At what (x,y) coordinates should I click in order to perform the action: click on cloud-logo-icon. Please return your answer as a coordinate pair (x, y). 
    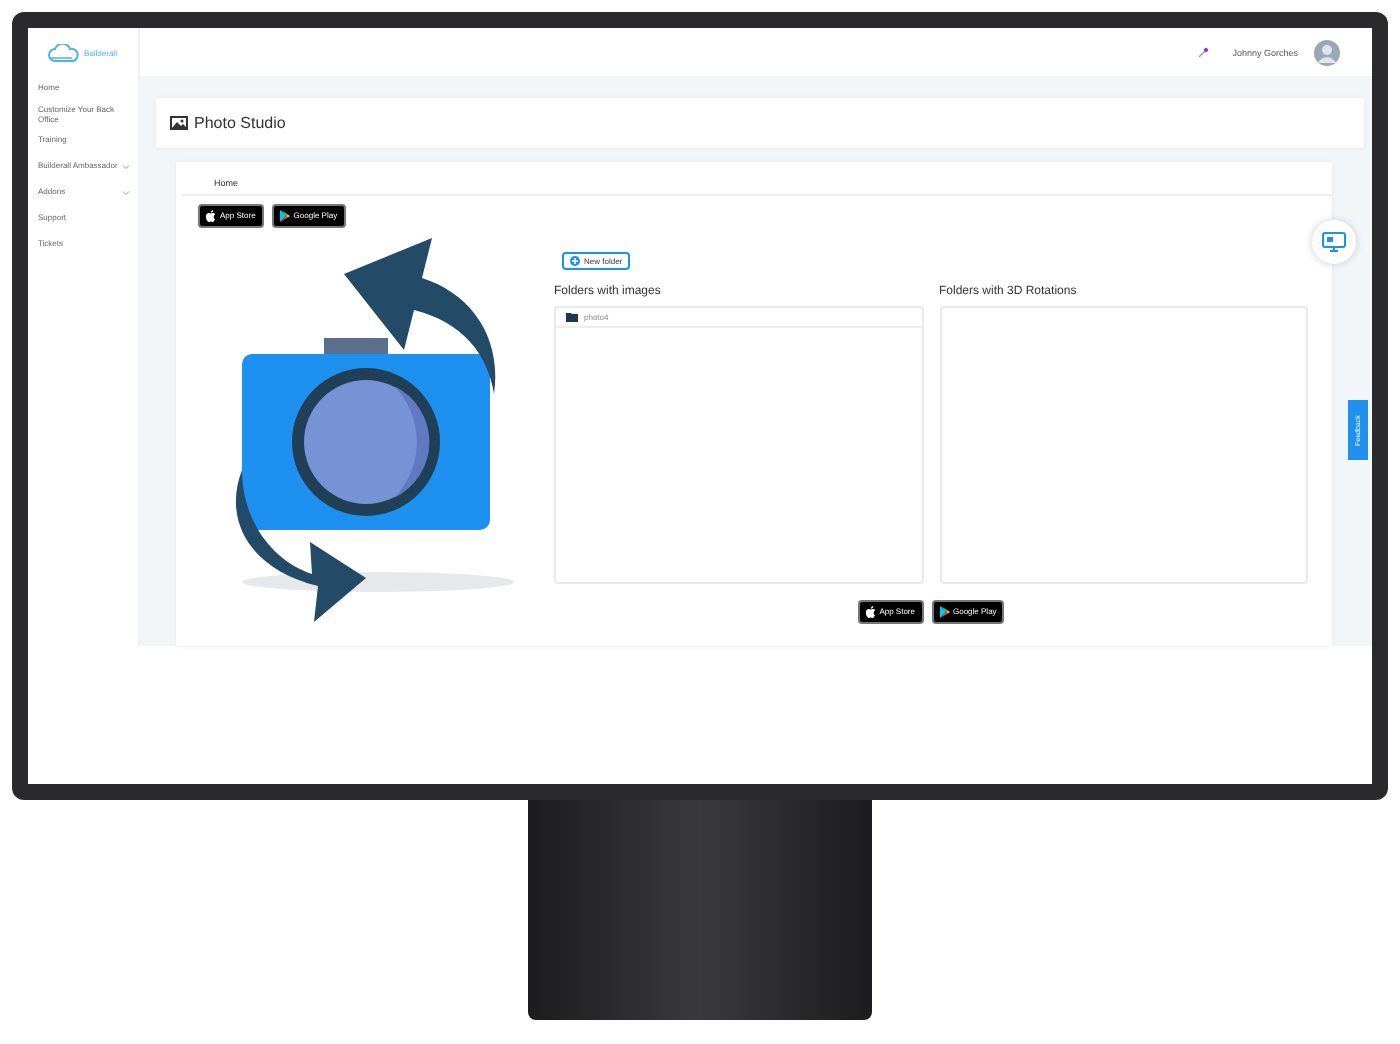
    Looking at the image, I should click on (64, 52).